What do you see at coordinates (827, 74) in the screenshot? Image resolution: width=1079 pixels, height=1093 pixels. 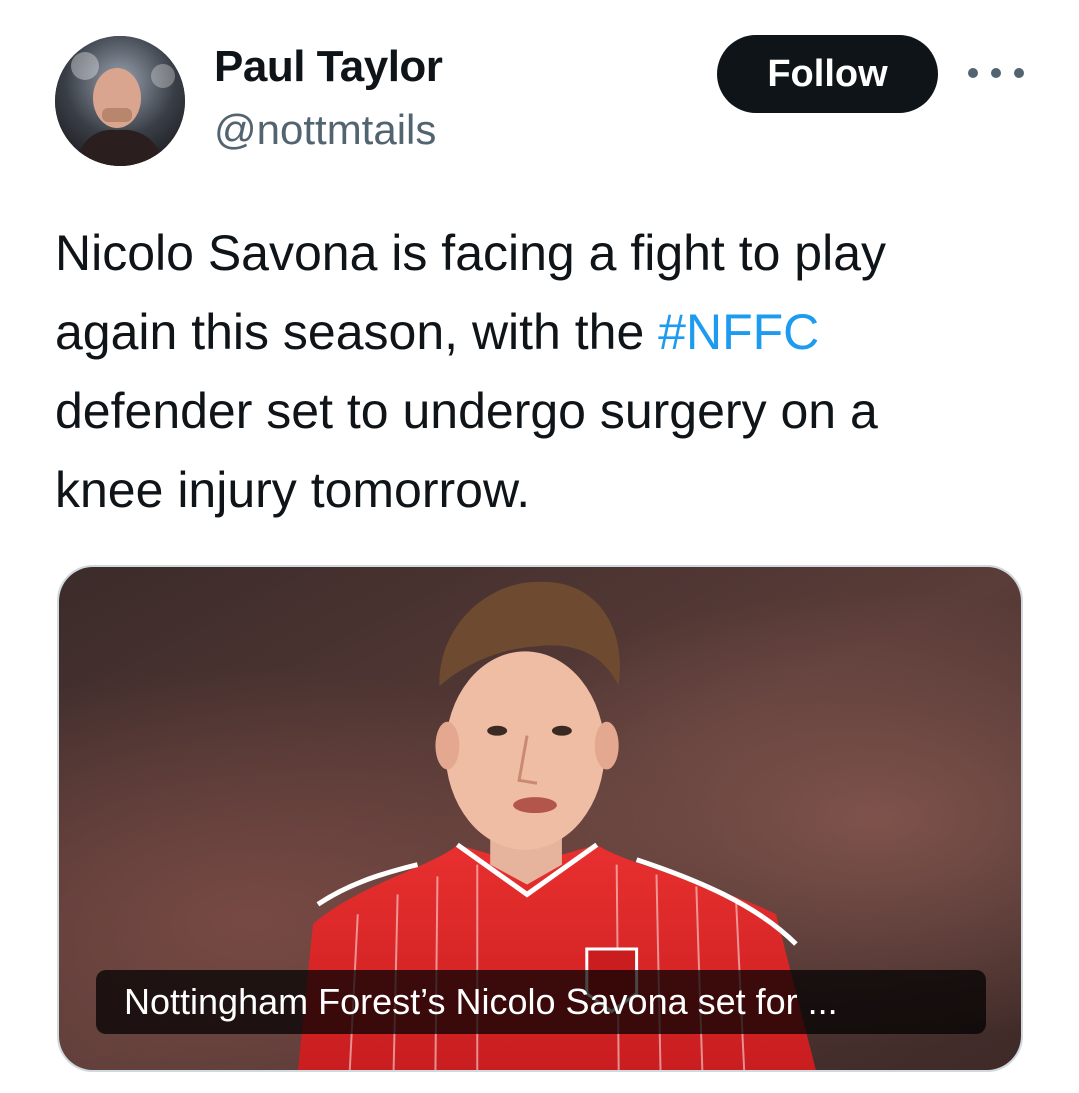 I see `follow-button: Follow` at bounding box center [827, 74].